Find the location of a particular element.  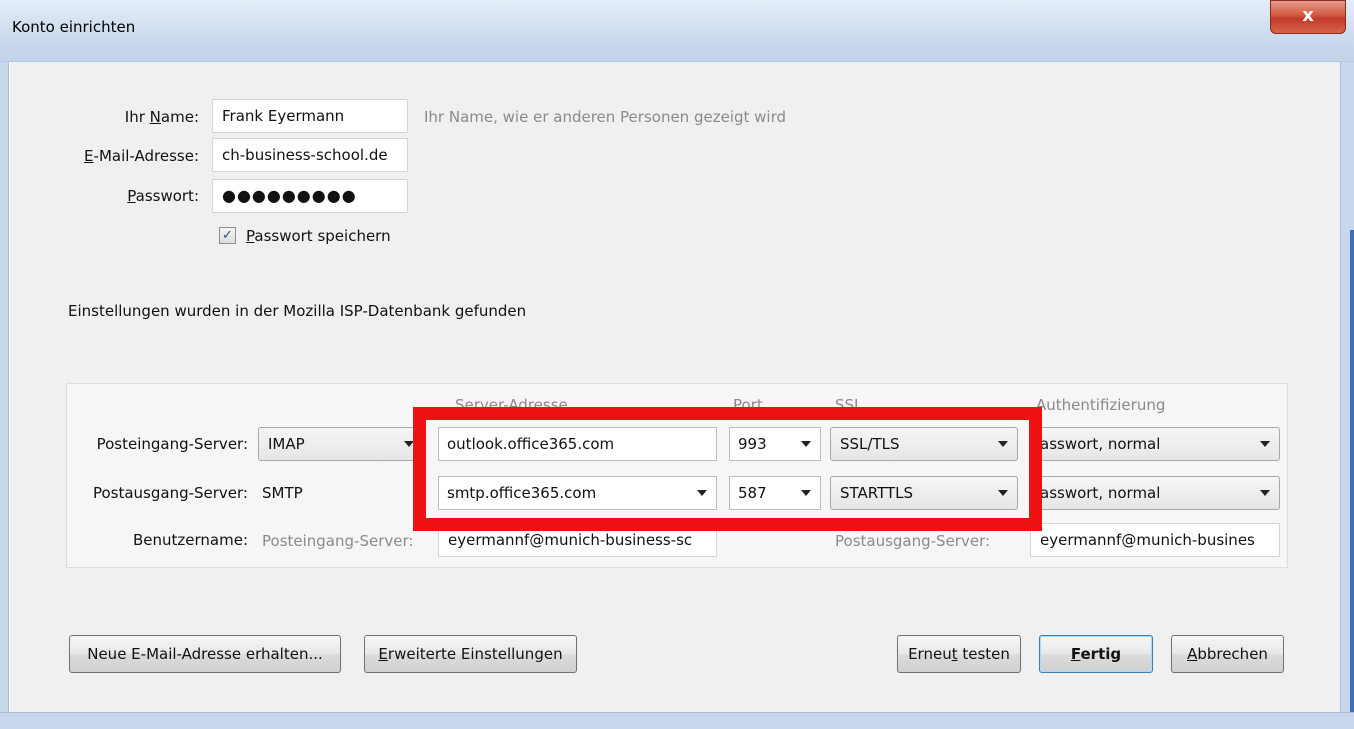

email-input: ch-business-school.de is located at coordinates (310, 155).